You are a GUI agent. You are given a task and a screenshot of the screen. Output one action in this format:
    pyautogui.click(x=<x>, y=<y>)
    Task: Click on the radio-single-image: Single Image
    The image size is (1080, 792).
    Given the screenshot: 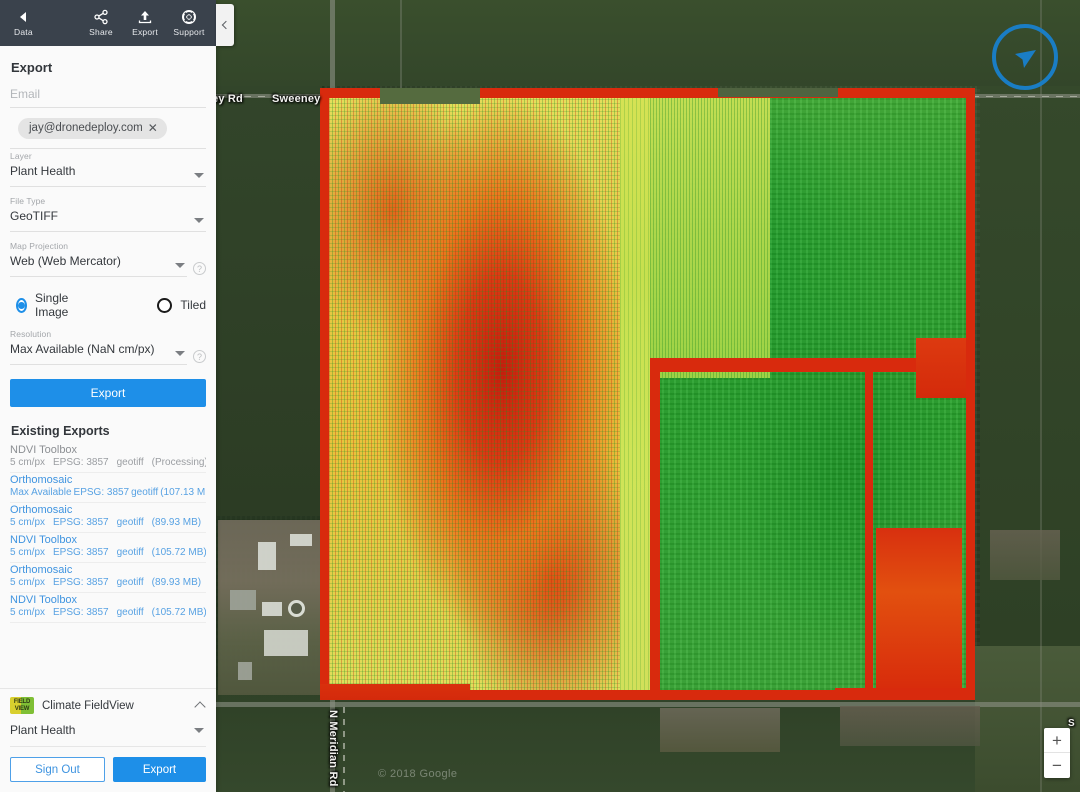 What is the action you would take?
    pyautogui.click(x=47, y=305)
    